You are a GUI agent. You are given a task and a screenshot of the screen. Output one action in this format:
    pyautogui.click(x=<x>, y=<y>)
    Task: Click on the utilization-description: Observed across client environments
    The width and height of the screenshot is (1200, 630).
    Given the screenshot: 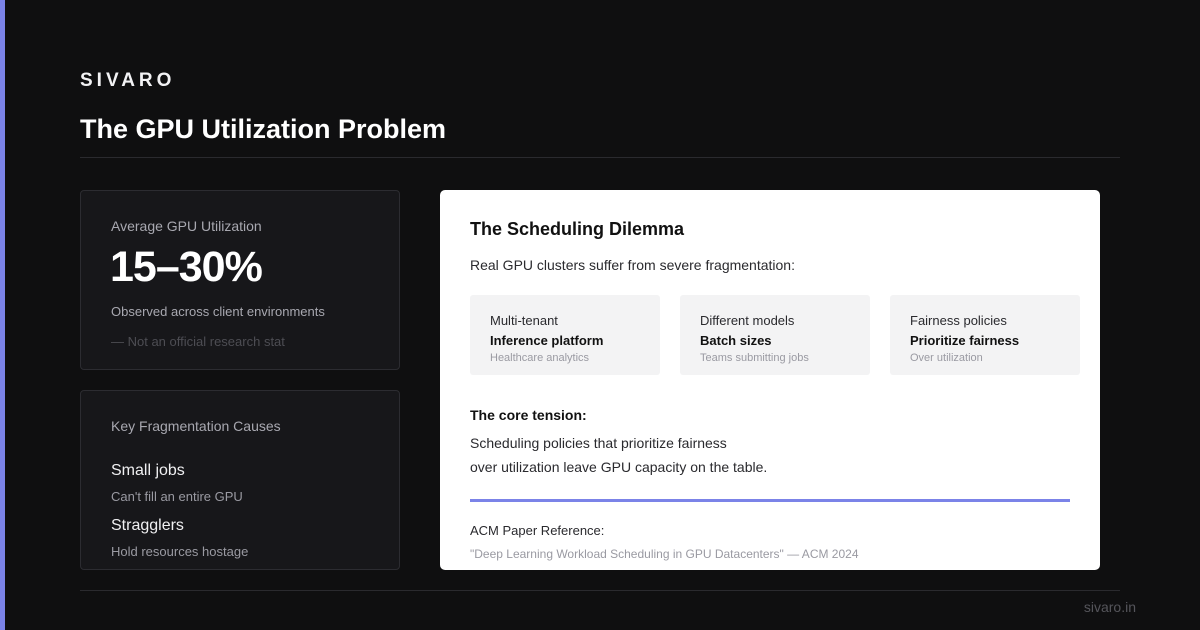 What is the action you would take?
    pyautogui.click(x=218, y=311)
    